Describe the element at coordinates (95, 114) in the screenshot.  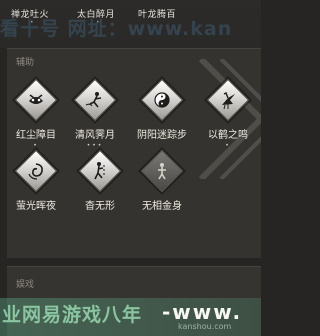
I see `skill-qingfeng-jiyue: 清风霁月 •••` at that location.